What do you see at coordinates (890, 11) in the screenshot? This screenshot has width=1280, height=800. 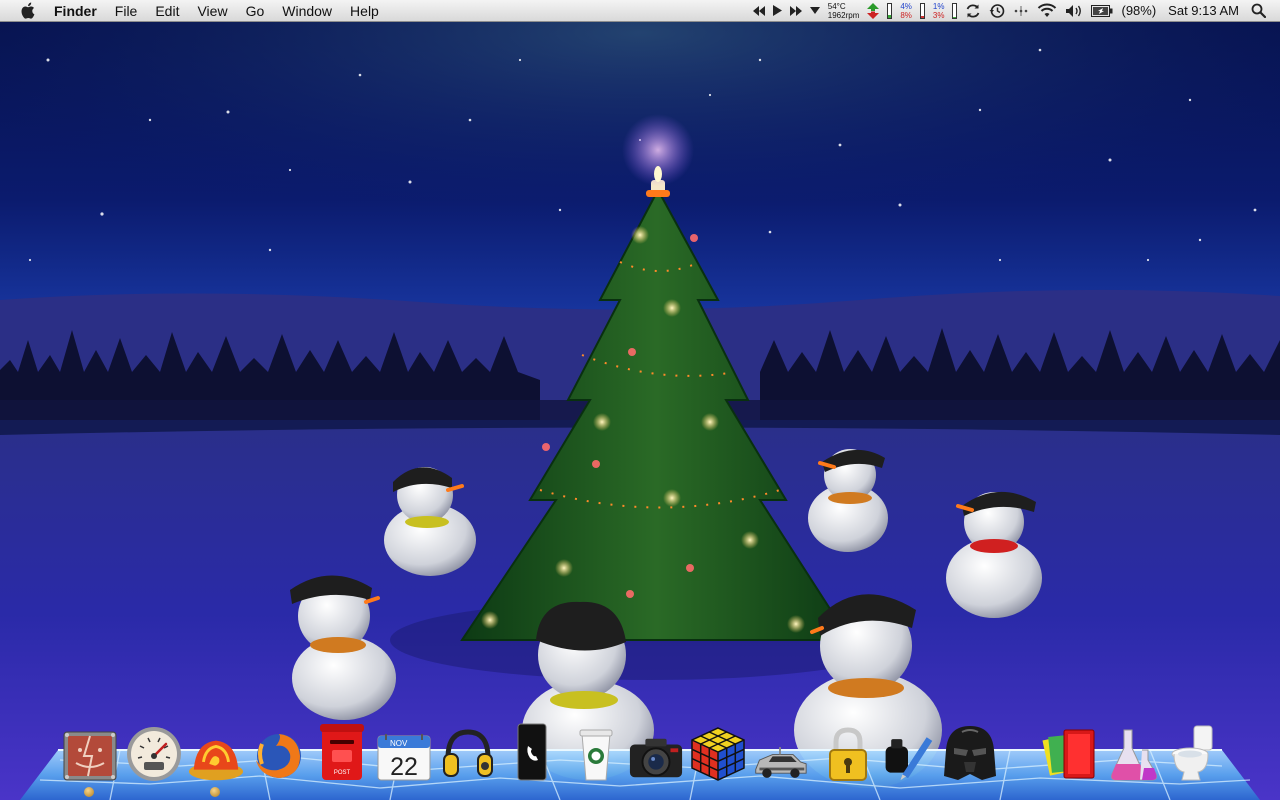 I see `cpu-meter` at bounding box center [890, 11].